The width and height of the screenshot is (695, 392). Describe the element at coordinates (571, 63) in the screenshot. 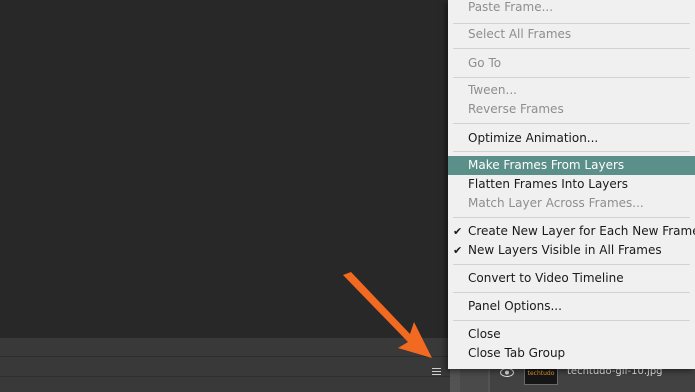

I see `menu-item-go-to: Go To` at that location.